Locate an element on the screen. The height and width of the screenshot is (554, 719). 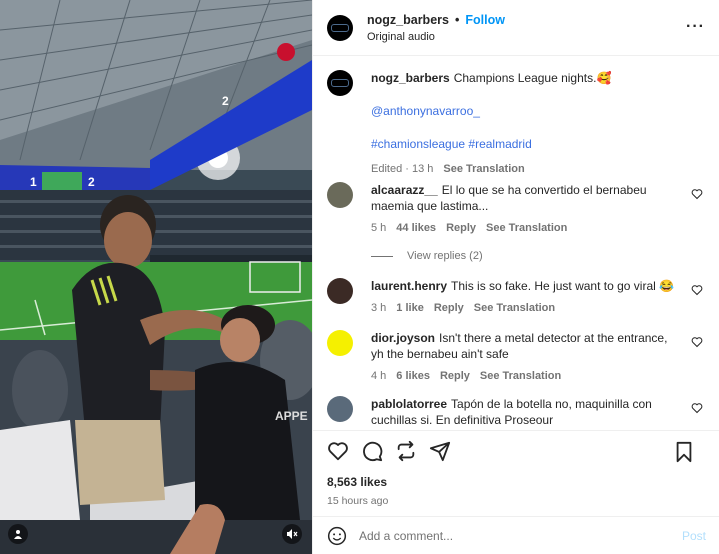
comment-age: 5 h is located at coordinates (379, 228).